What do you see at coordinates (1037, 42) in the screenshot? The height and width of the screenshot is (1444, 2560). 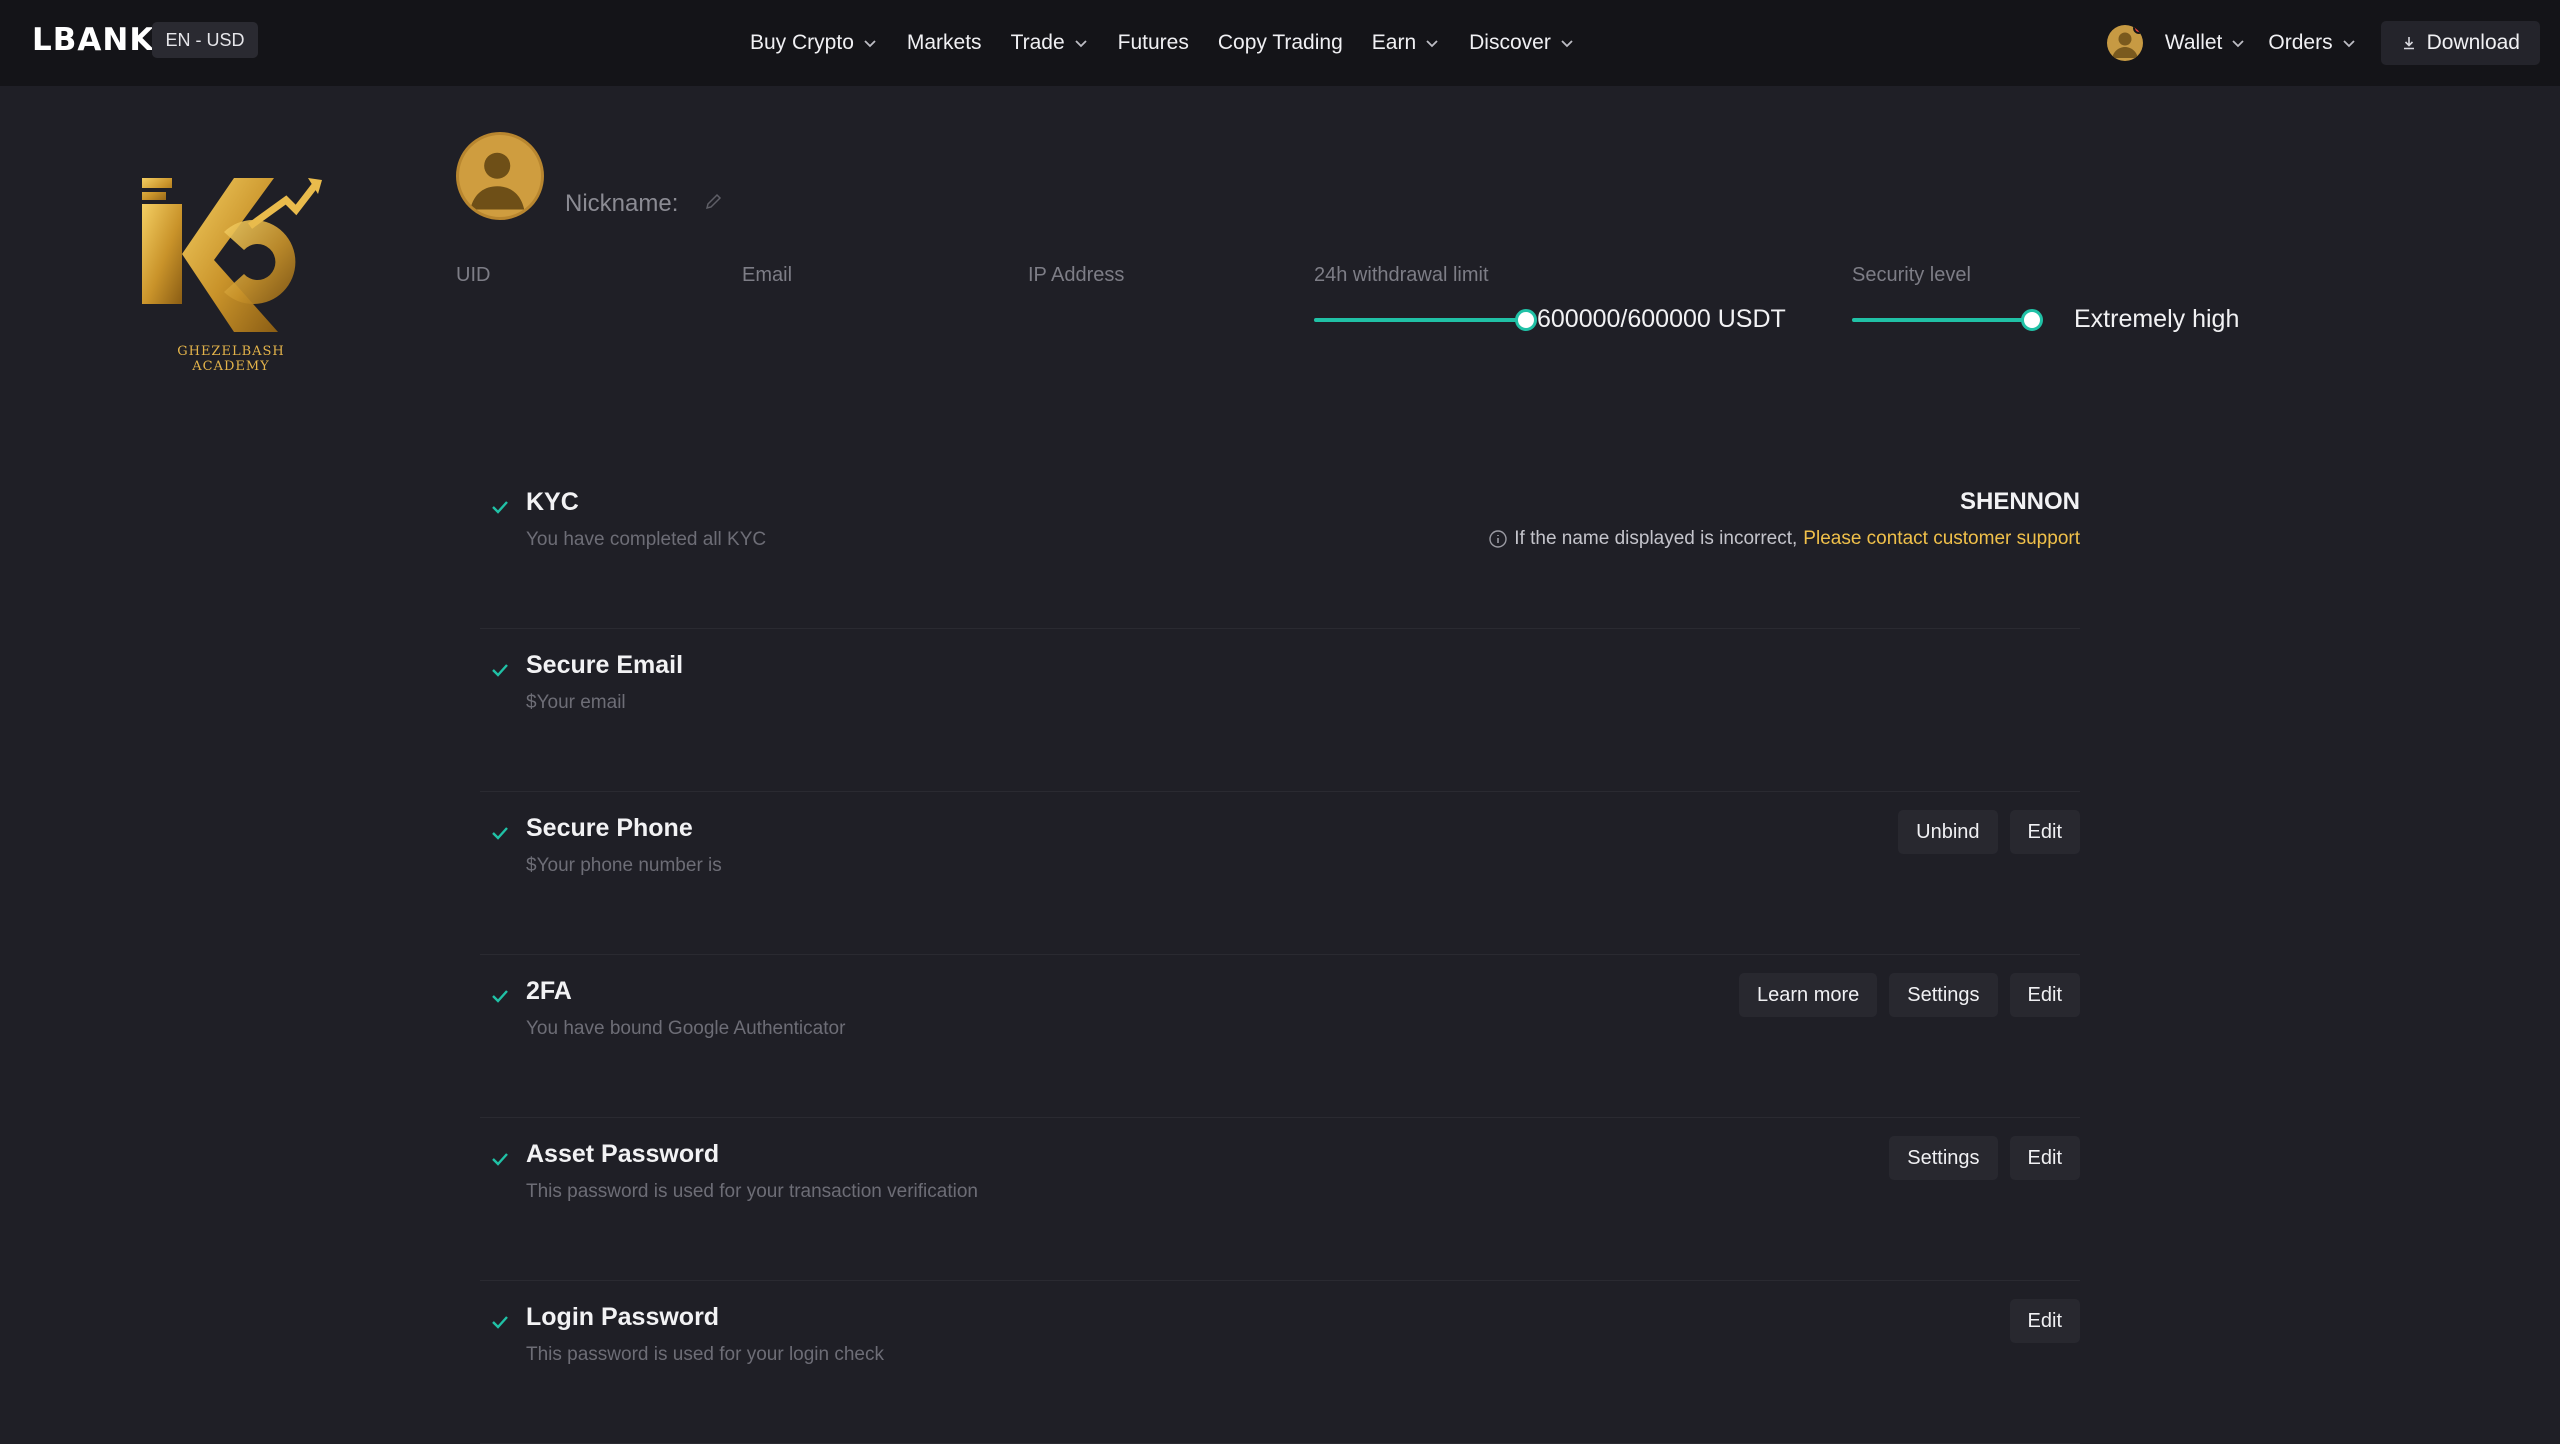 I see `nav-label: Trade` at bounding box center [1037, 42].